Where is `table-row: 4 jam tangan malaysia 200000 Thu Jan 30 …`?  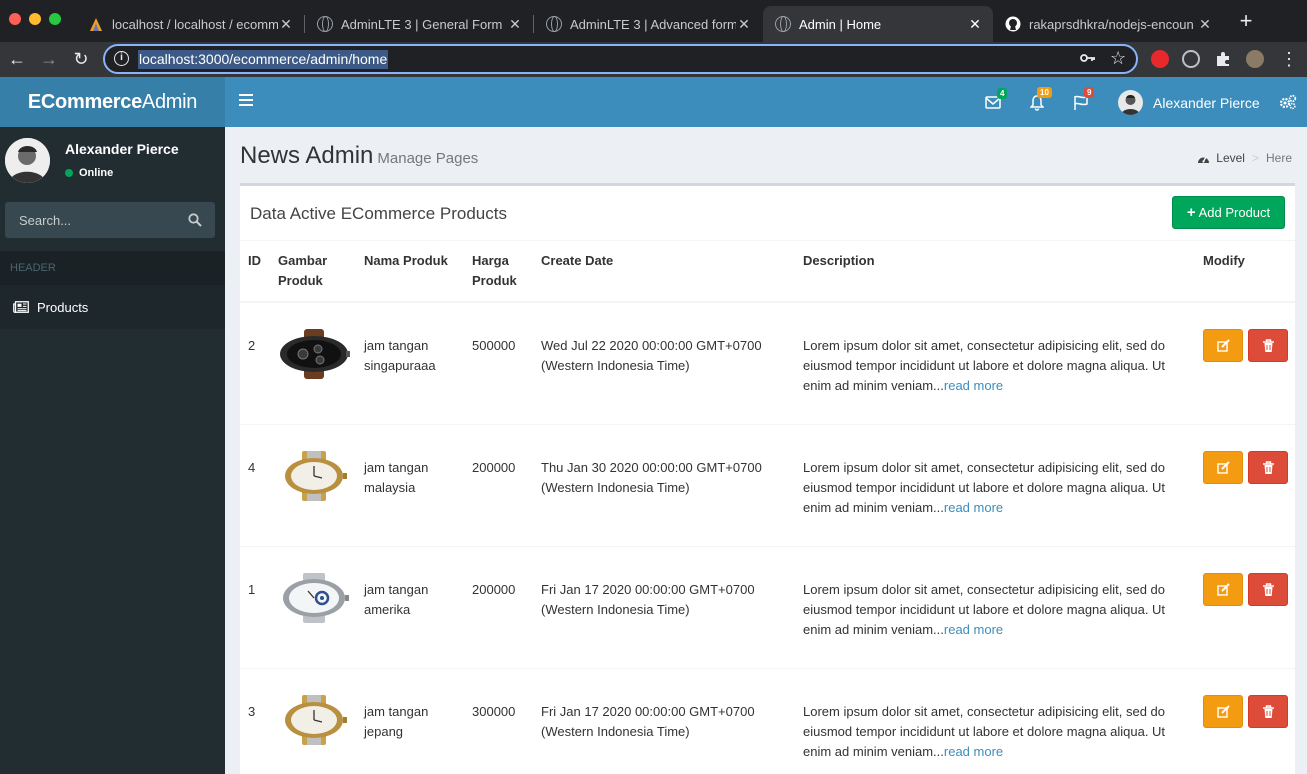 table-row: 4 jam tangan malaysia 200000 Thu Jan 30 … is located at coordinates (767, 485).